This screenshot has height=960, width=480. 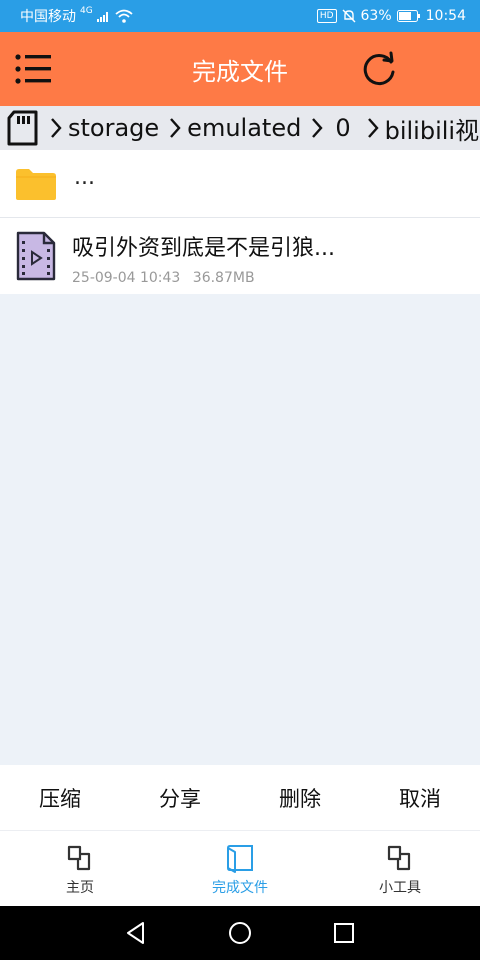 I want to click on signal-icon, so click(x=102, y=17).